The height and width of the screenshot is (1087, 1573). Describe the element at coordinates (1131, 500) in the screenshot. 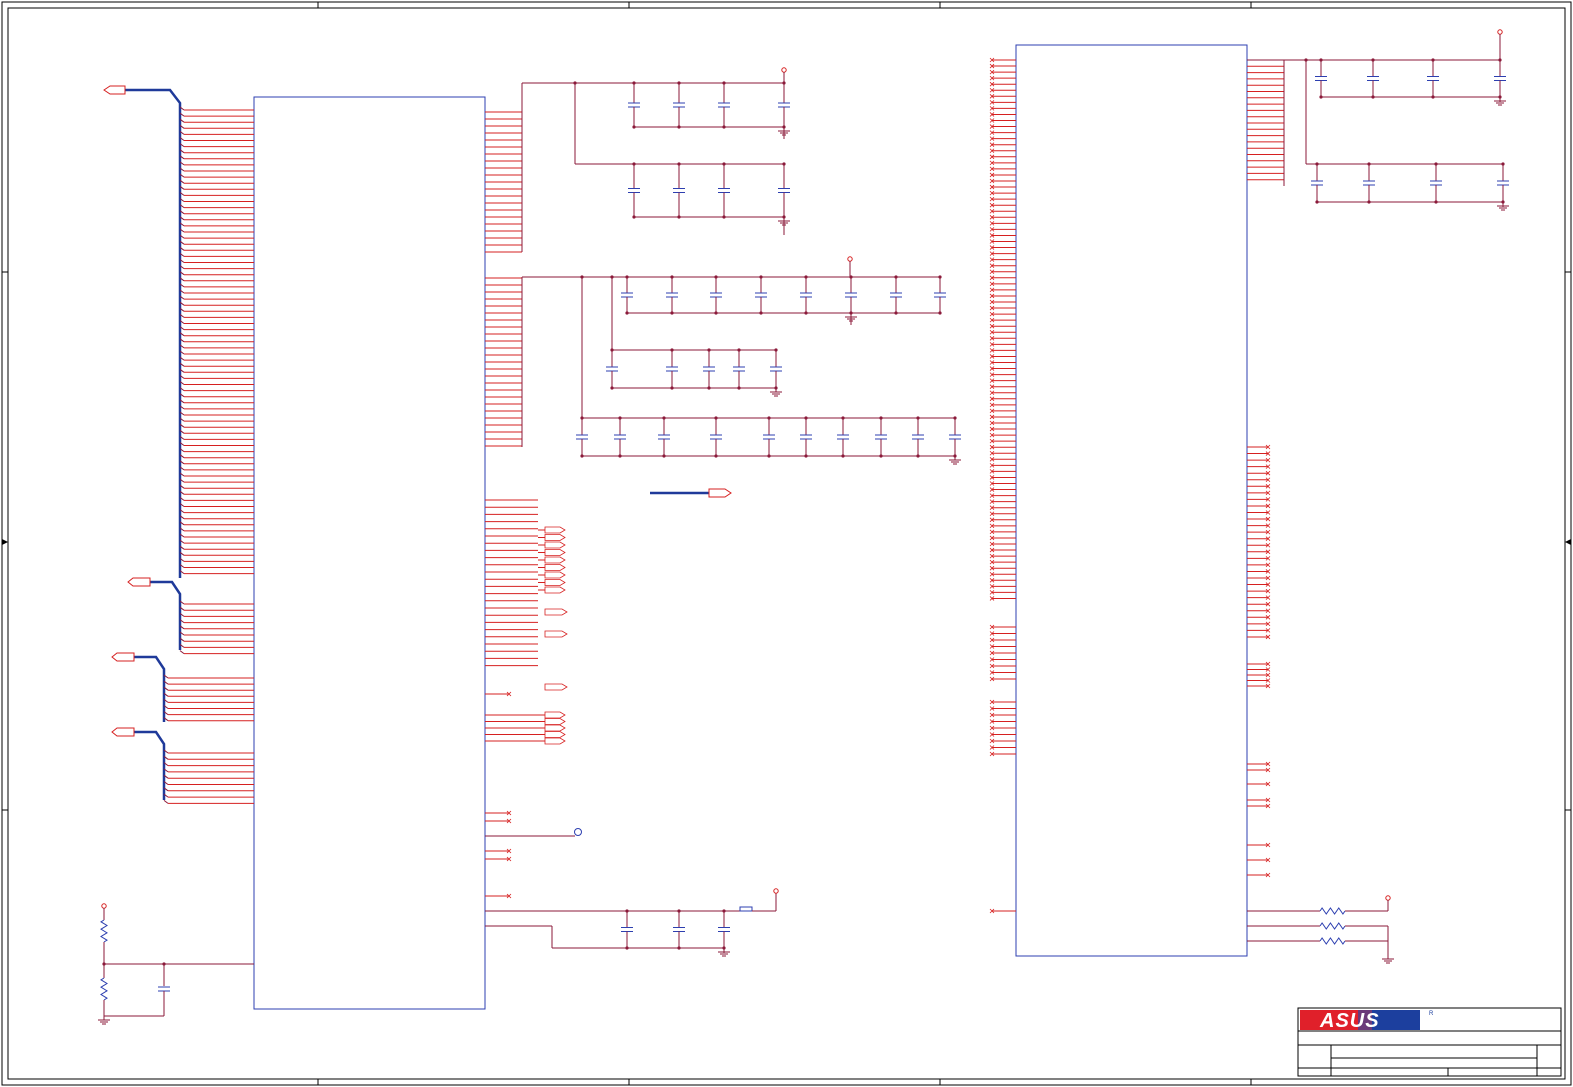

I see `ic-right` at that location.